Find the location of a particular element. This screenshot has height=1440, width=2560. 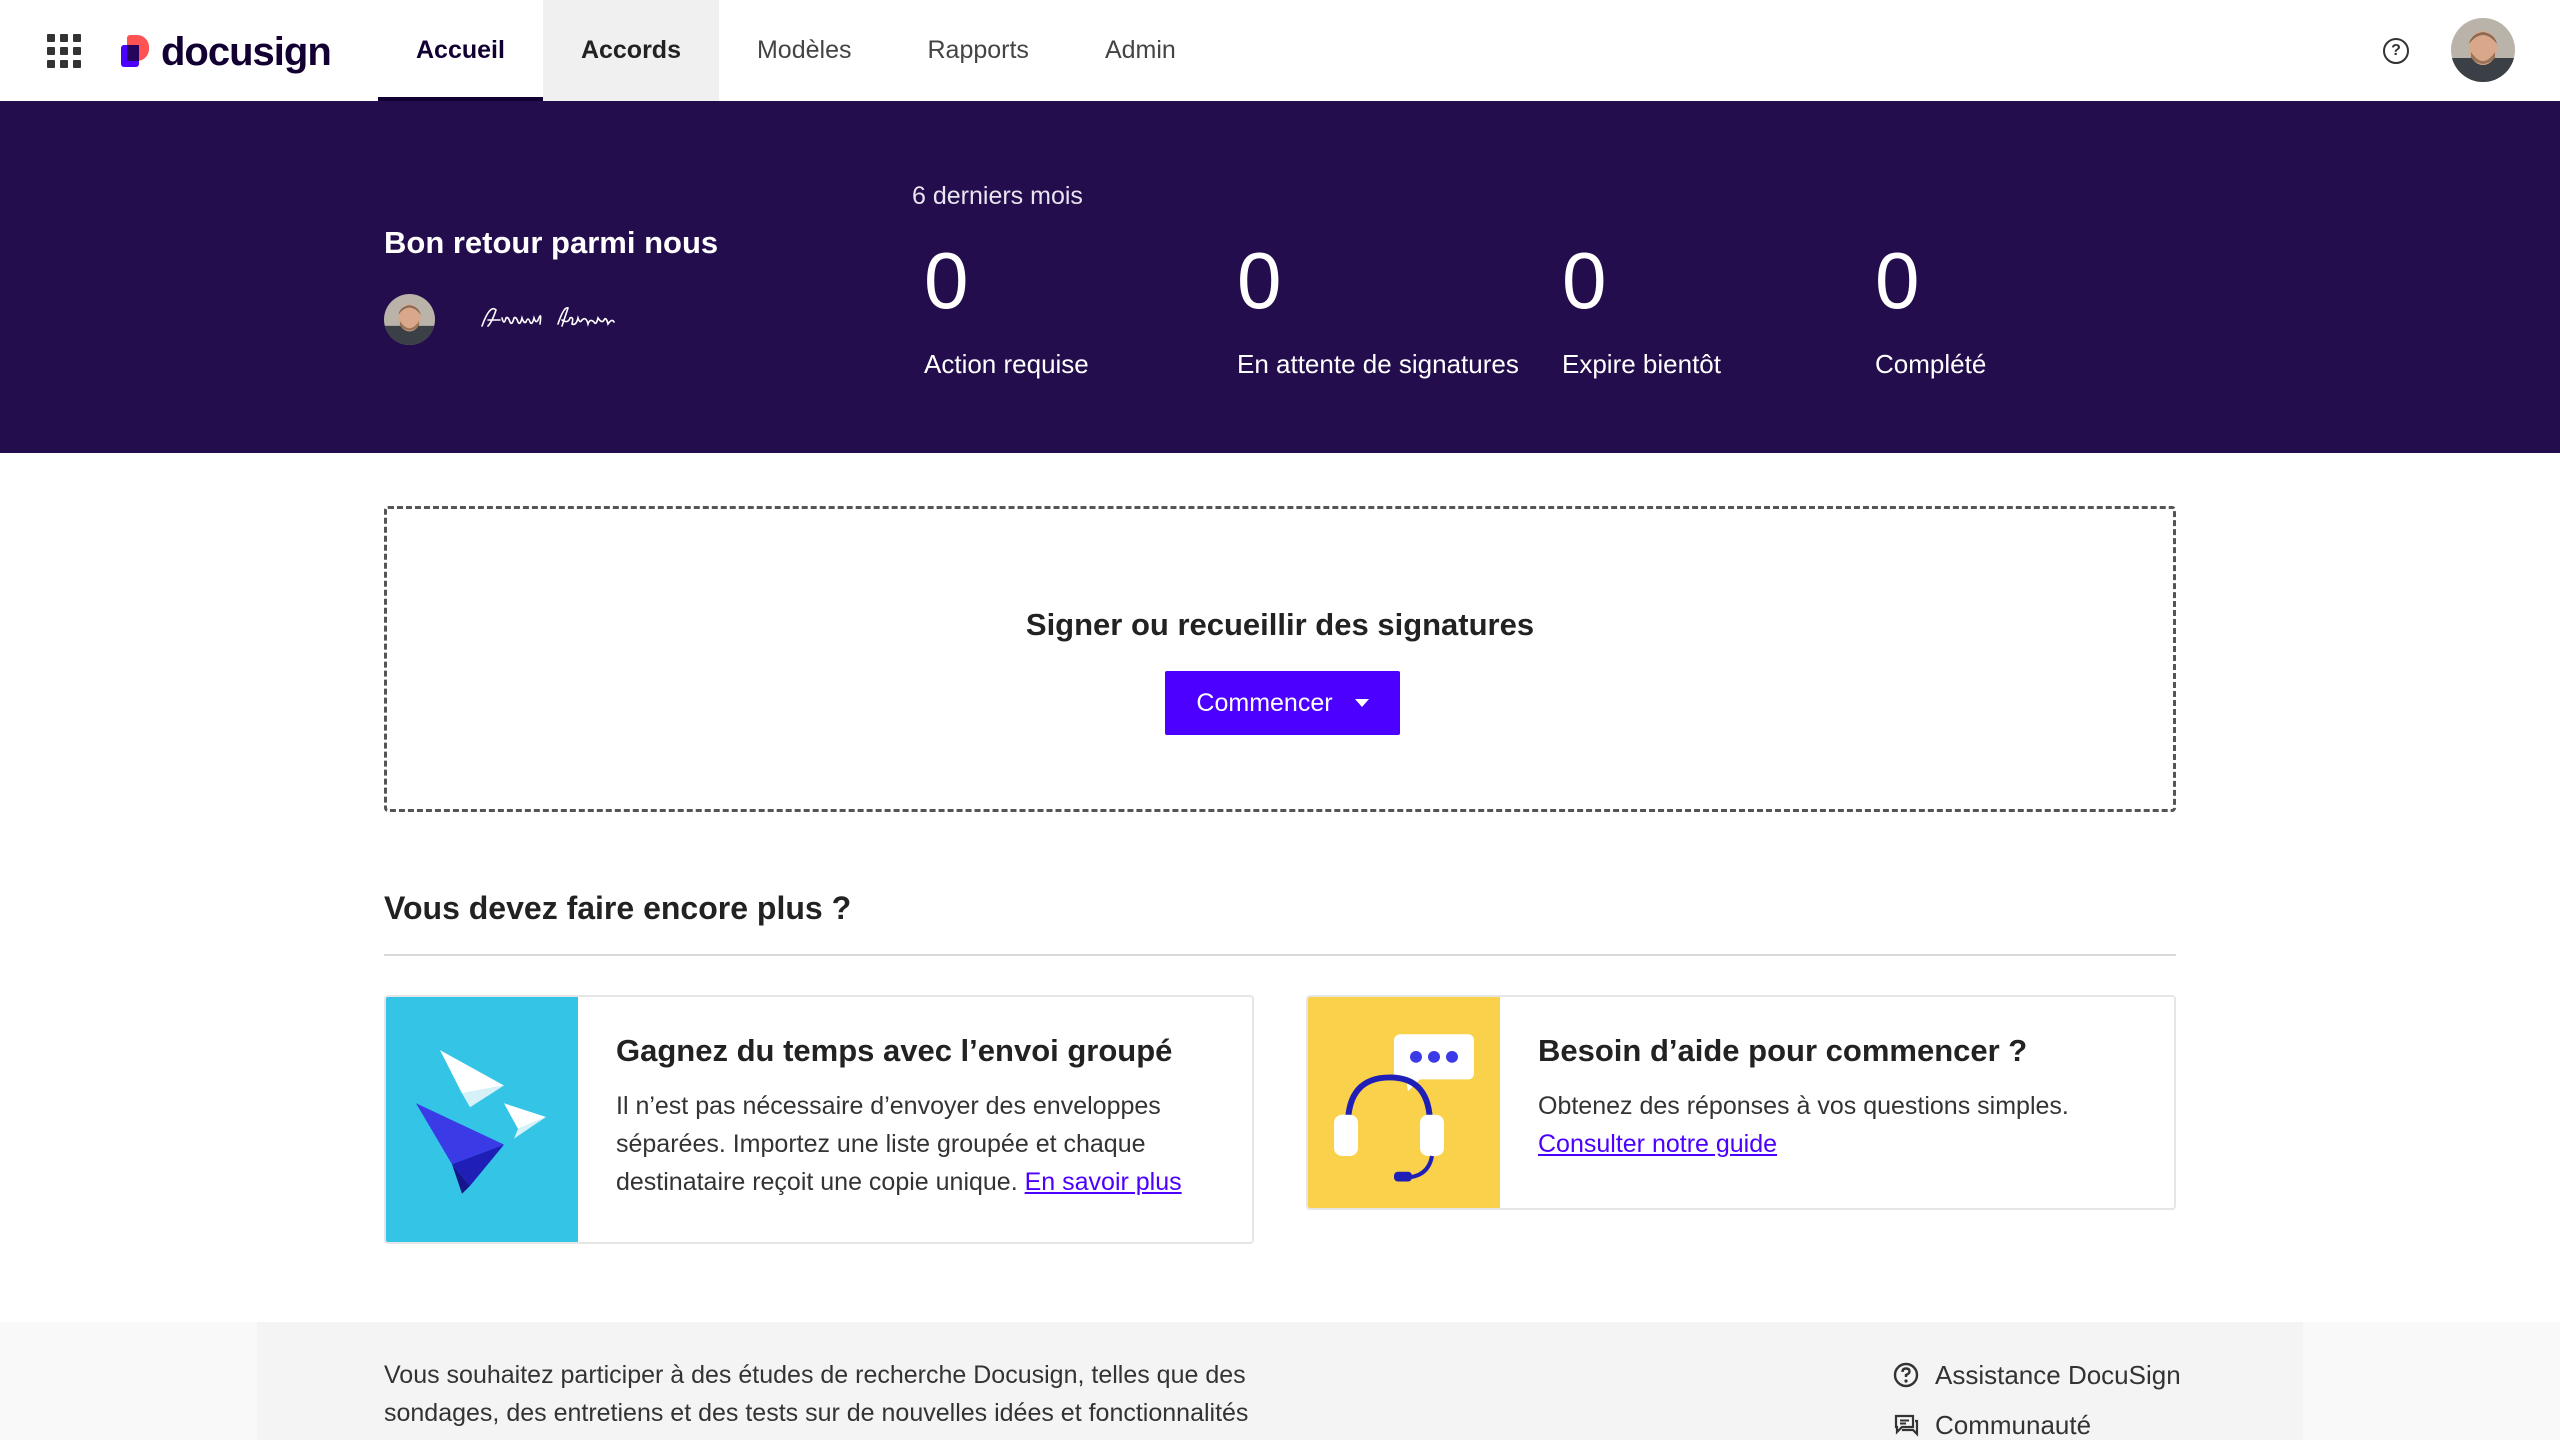

headset-illustration is located at coordinates (1404, 1102).